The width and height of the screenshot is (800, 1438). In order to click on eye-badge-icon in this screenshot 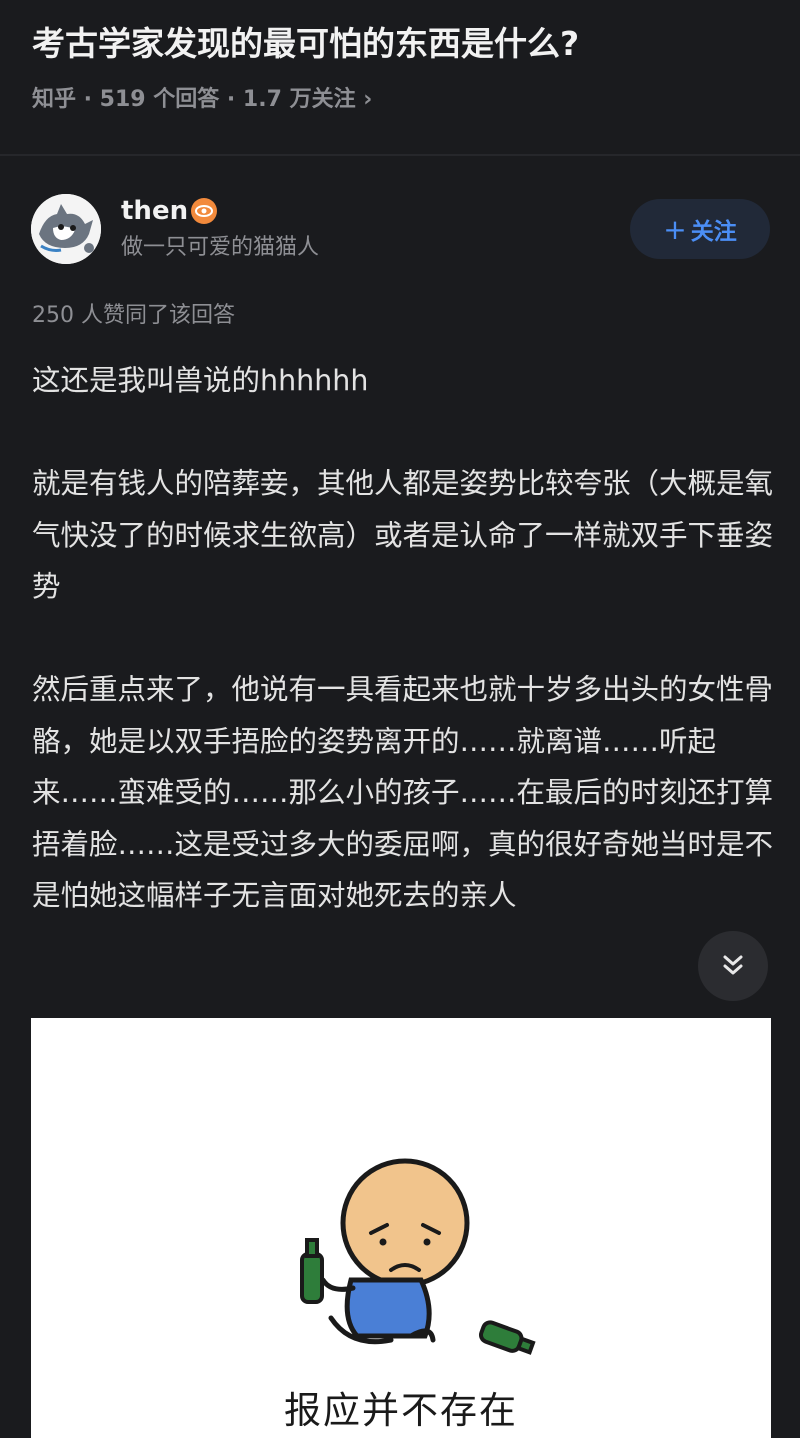, I will do `click(204, 211)`.